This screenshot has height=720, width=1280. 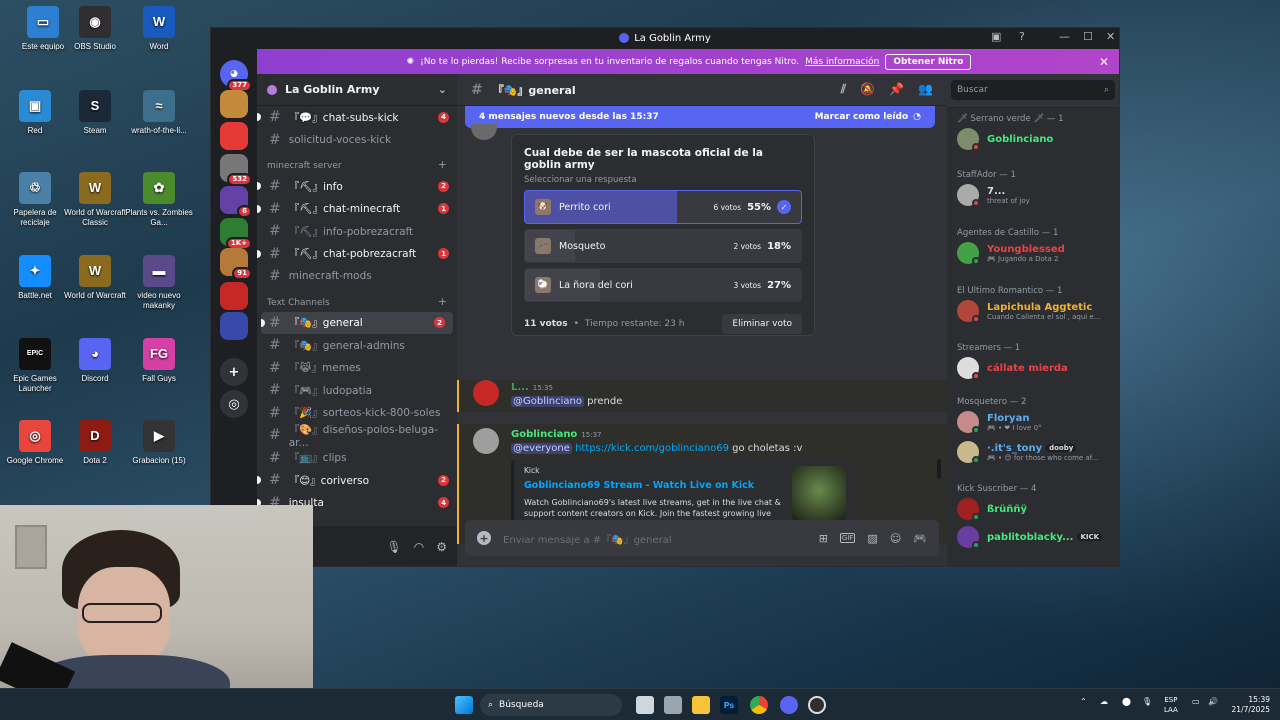 What do you see at coordinates (1033, 90) in the screenshot?
I see `search-box: Buscar ⌕` at bounding box center [1033, 90].